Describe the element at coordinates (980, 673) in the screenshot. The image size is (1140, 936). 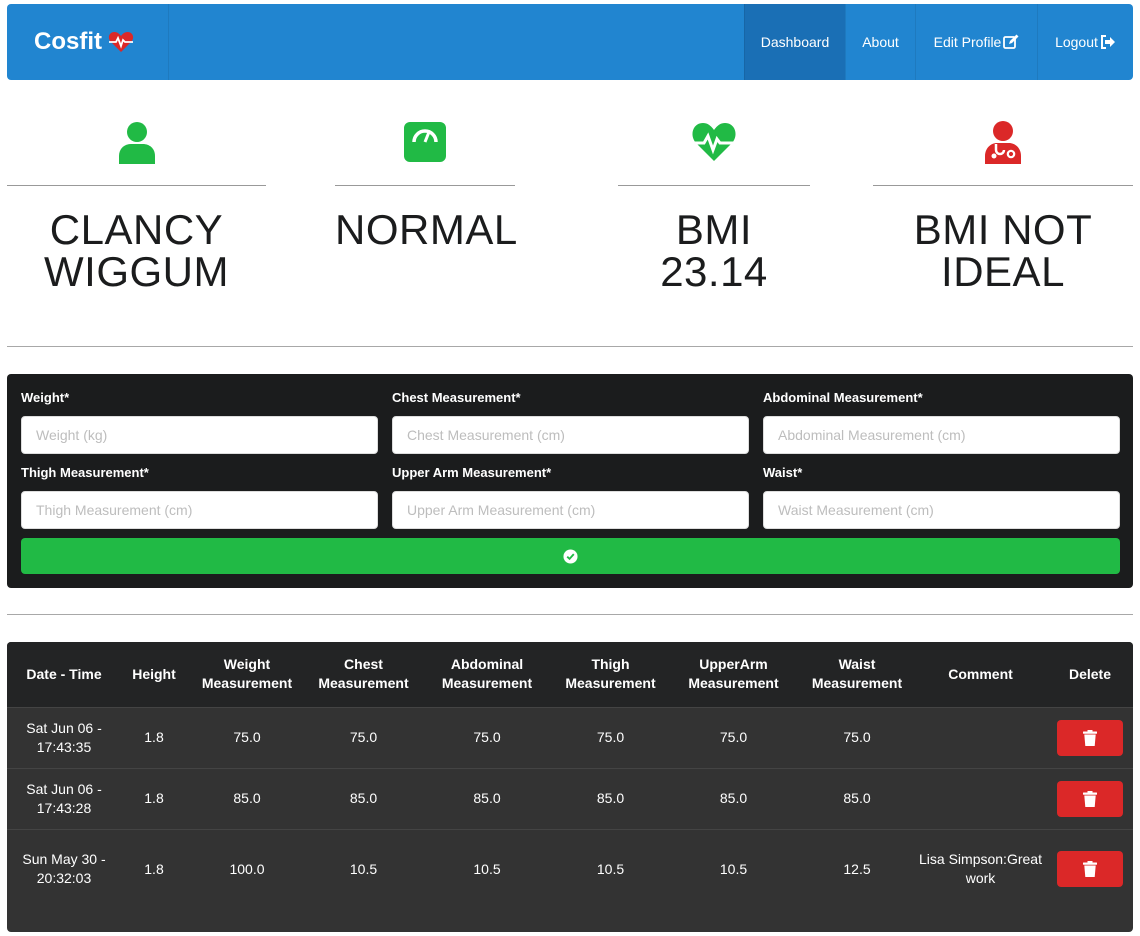
I see `column-header: Comment` at that location.